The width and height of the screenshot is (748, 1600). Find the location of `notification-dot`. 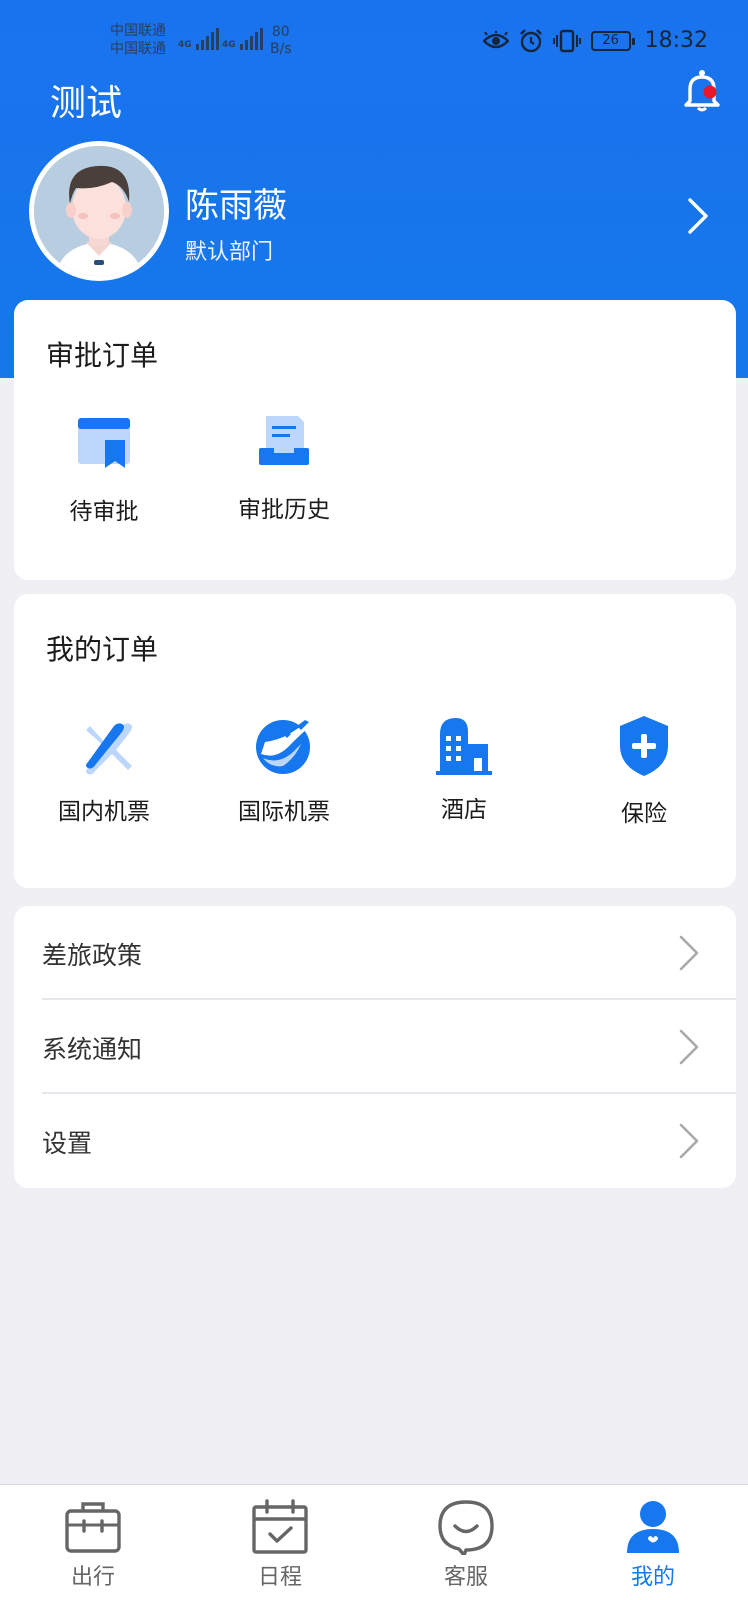

notification-dot is located at coordinates (710, 92).